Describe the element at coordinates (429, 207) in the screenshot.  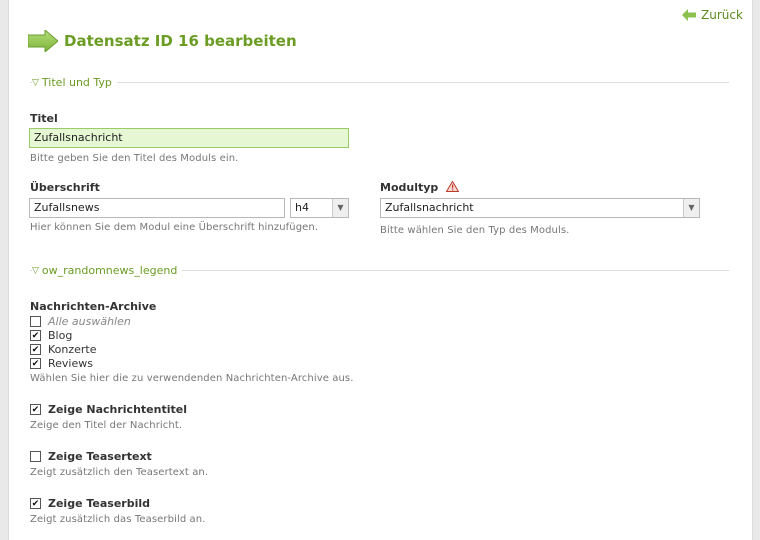
I see `modultyp-value: Zufallsnachricht` at that location.